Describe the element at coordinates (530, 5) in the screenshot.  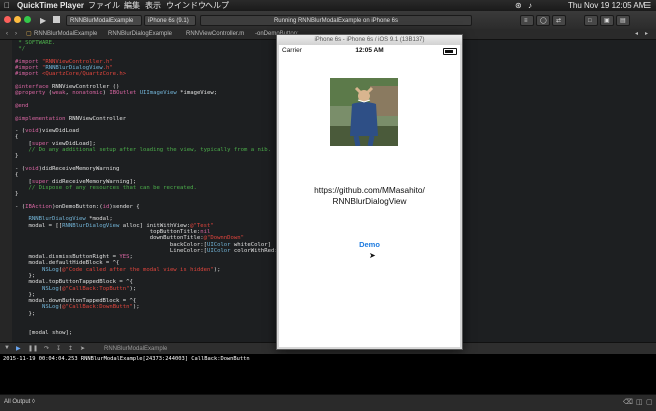
I see `volume-icon: ♪` at that location.